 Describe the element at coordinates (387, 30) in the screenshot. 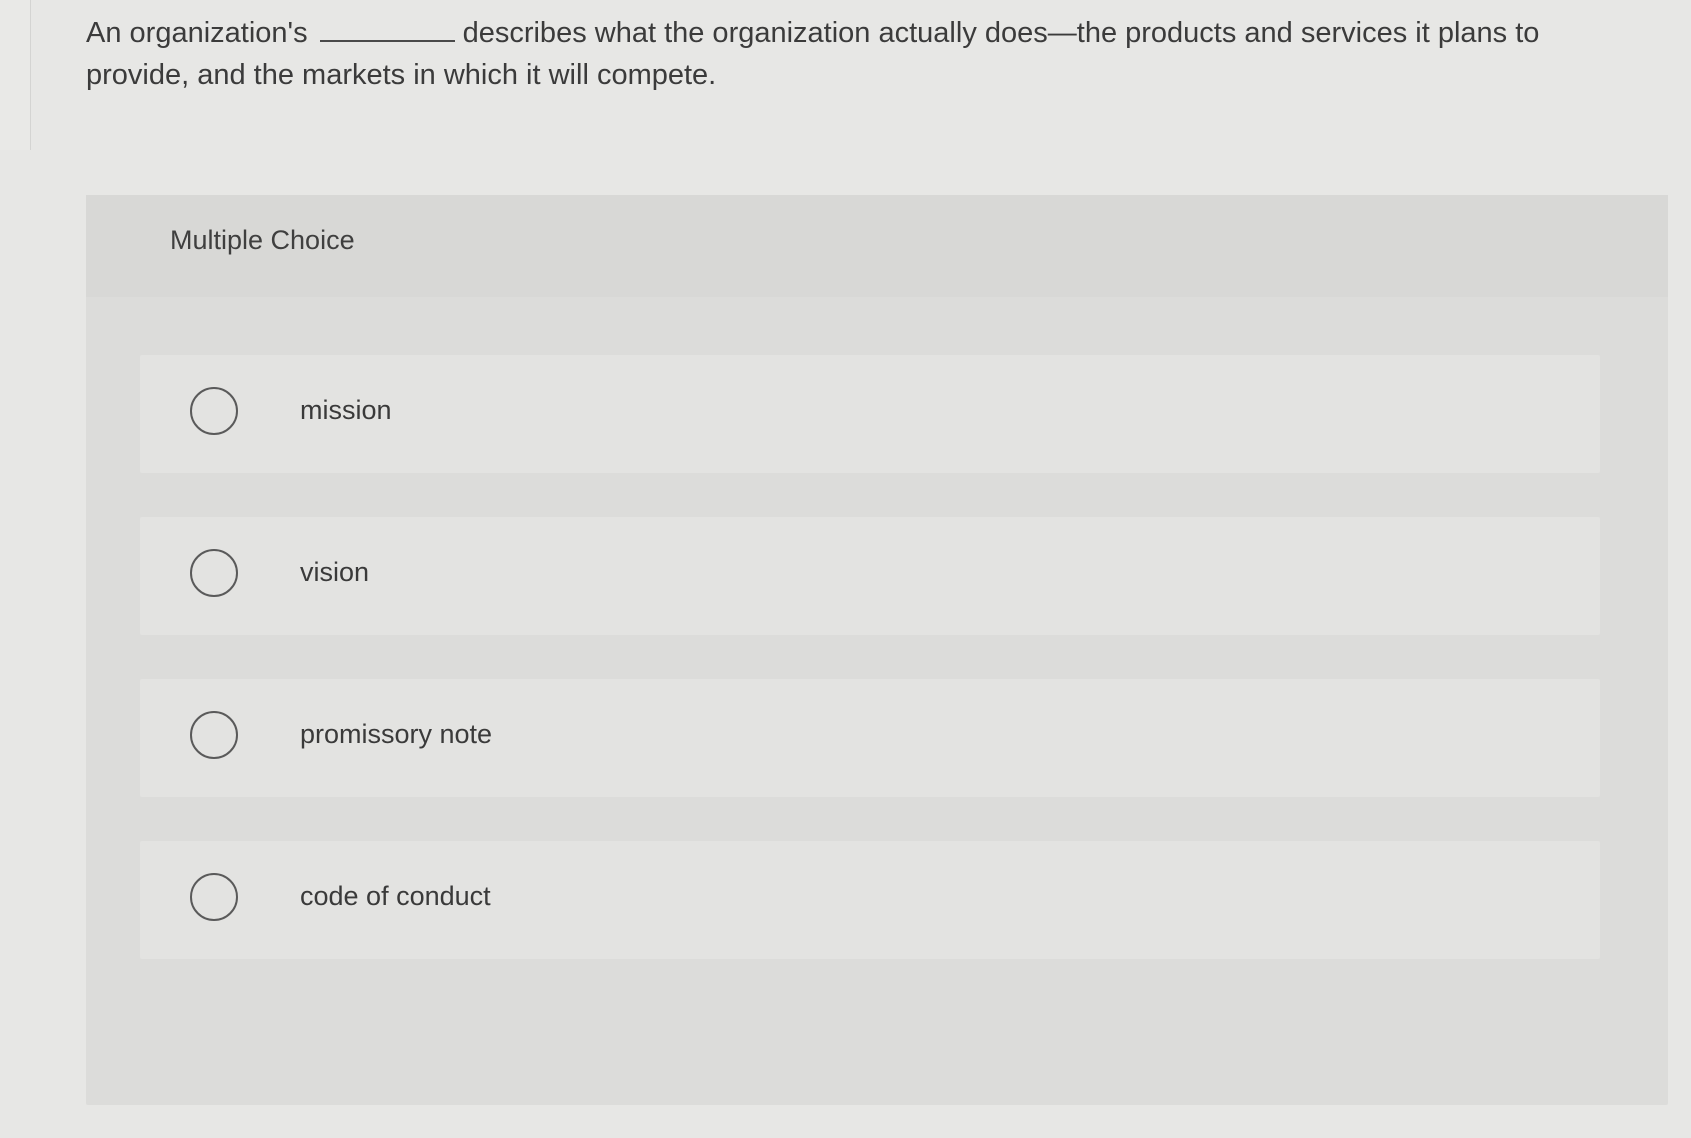

I see `fill-in-blank` at that location.